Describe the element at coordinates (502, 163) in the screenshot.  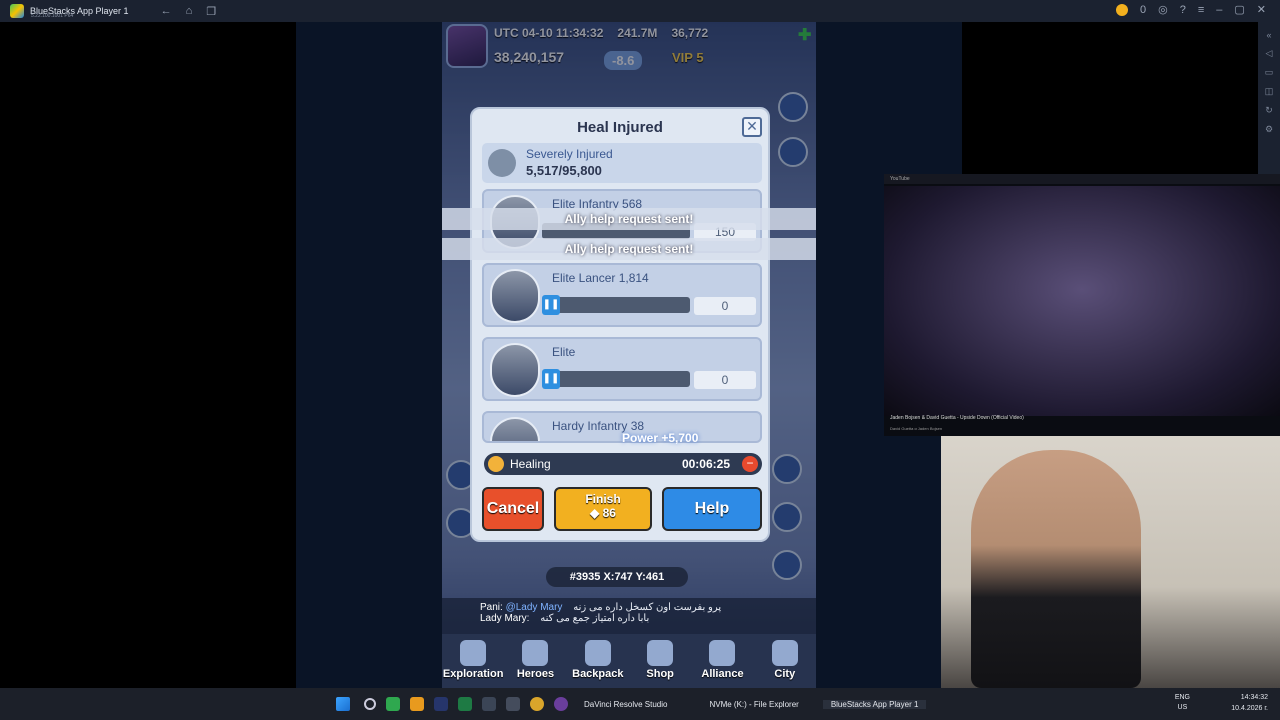
I see `injured-soldier-icon` at that location.